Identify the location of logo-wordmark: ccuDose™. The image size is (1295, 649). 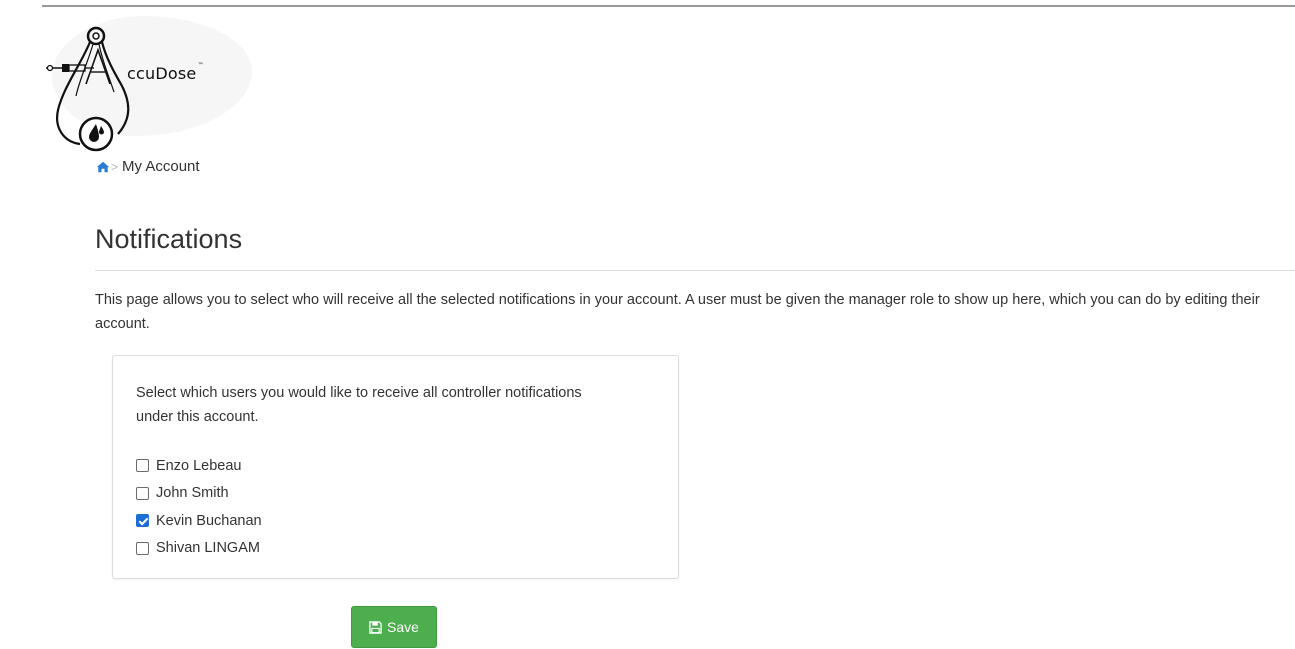
(165, 72).